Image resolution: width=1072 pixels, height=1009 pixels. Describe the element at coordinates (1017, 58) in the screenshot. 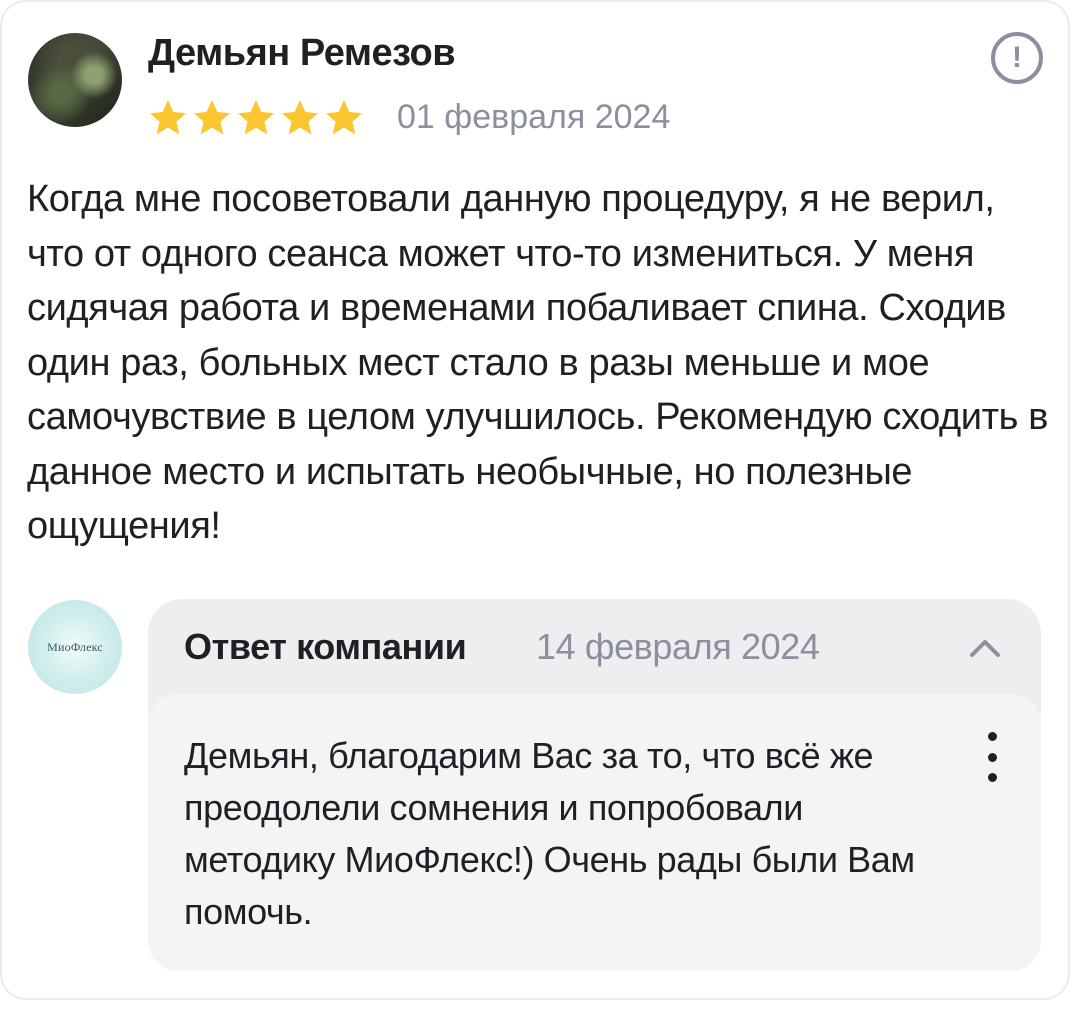

I see `exclamation-circle-icon: !` at that location.